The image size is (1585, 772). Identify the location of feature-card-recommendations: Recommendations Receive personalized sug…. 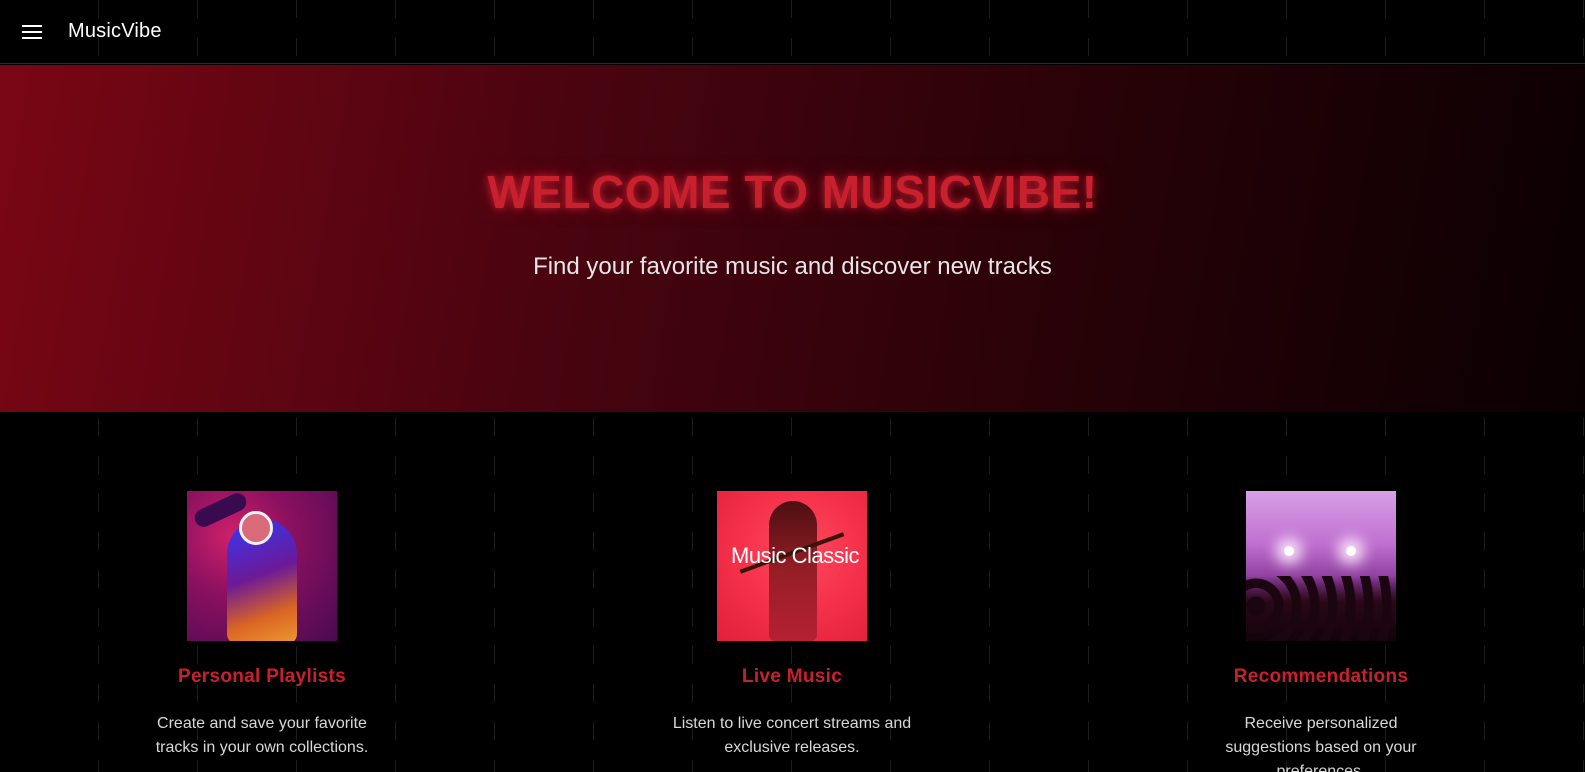
(1321, 631).